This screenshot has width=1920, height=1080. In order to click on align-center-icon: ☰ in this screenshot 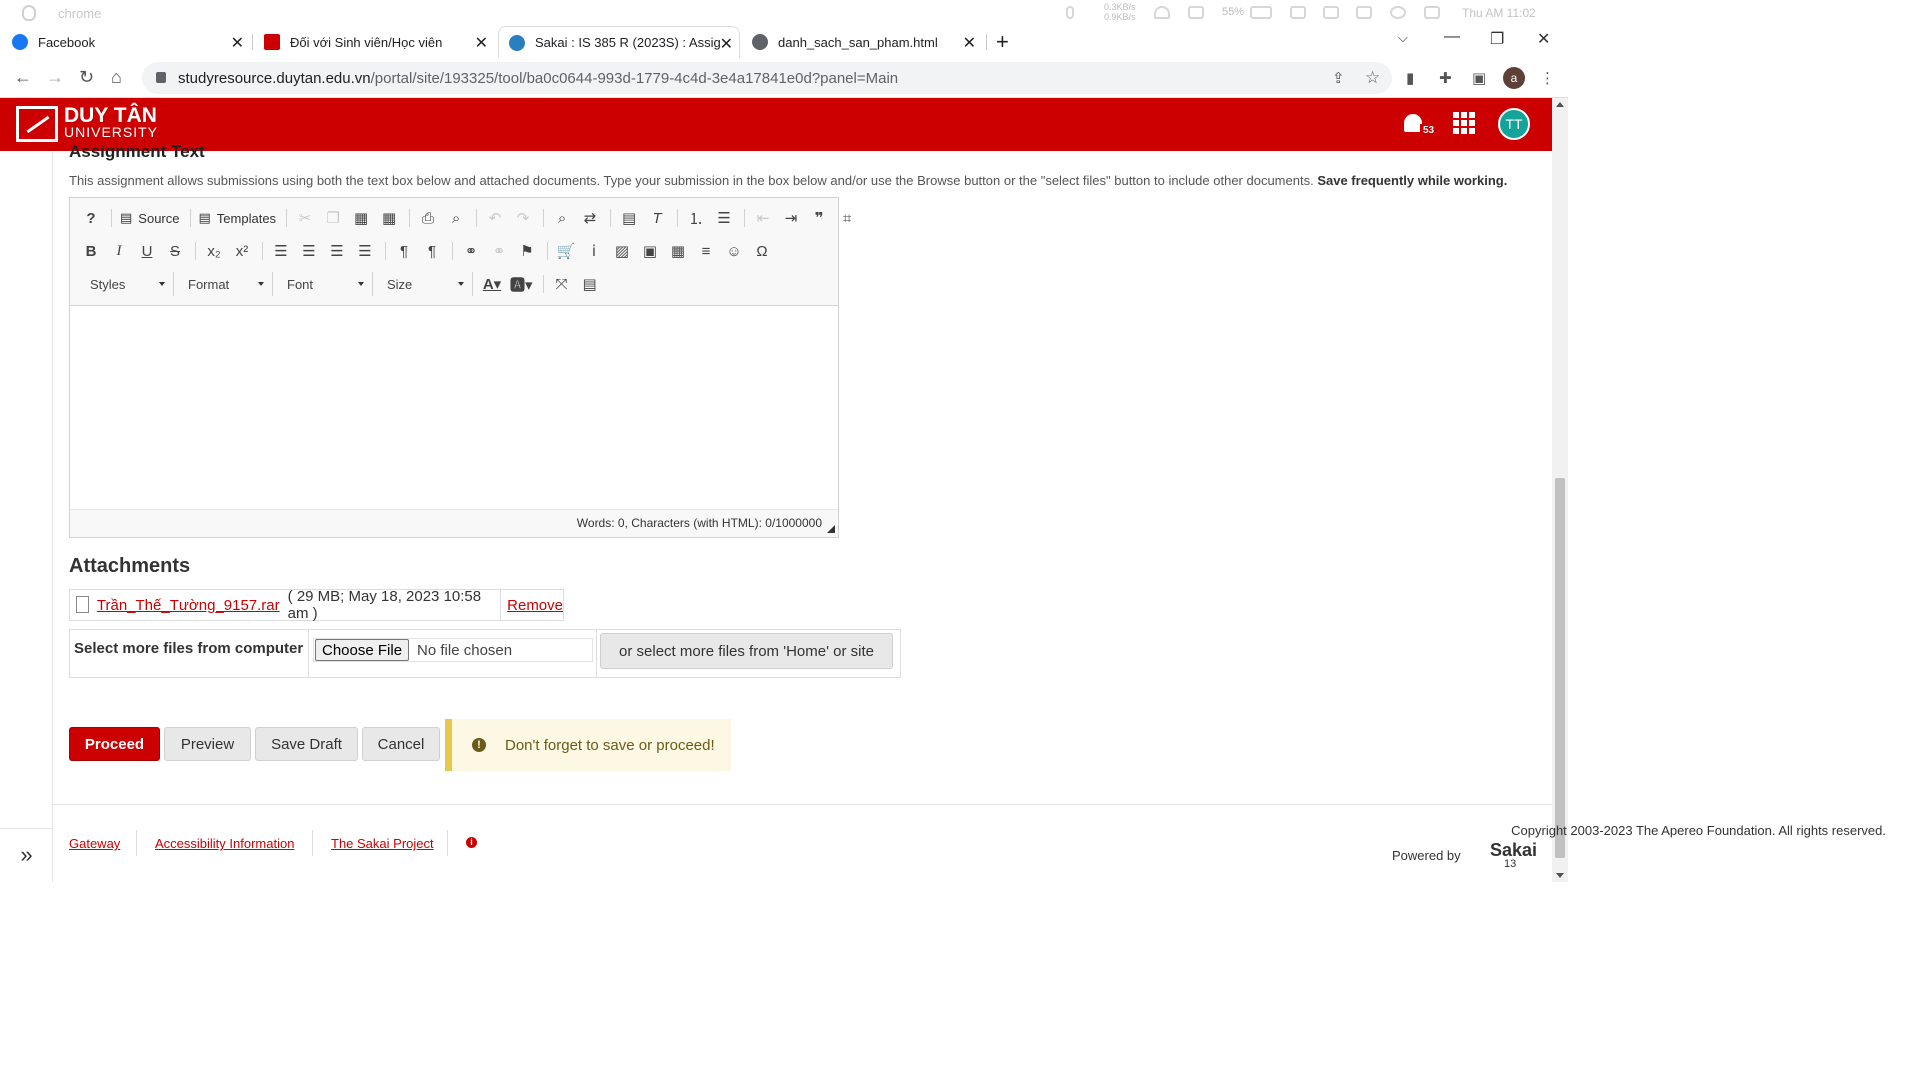, I will do `click(309, 251)`.